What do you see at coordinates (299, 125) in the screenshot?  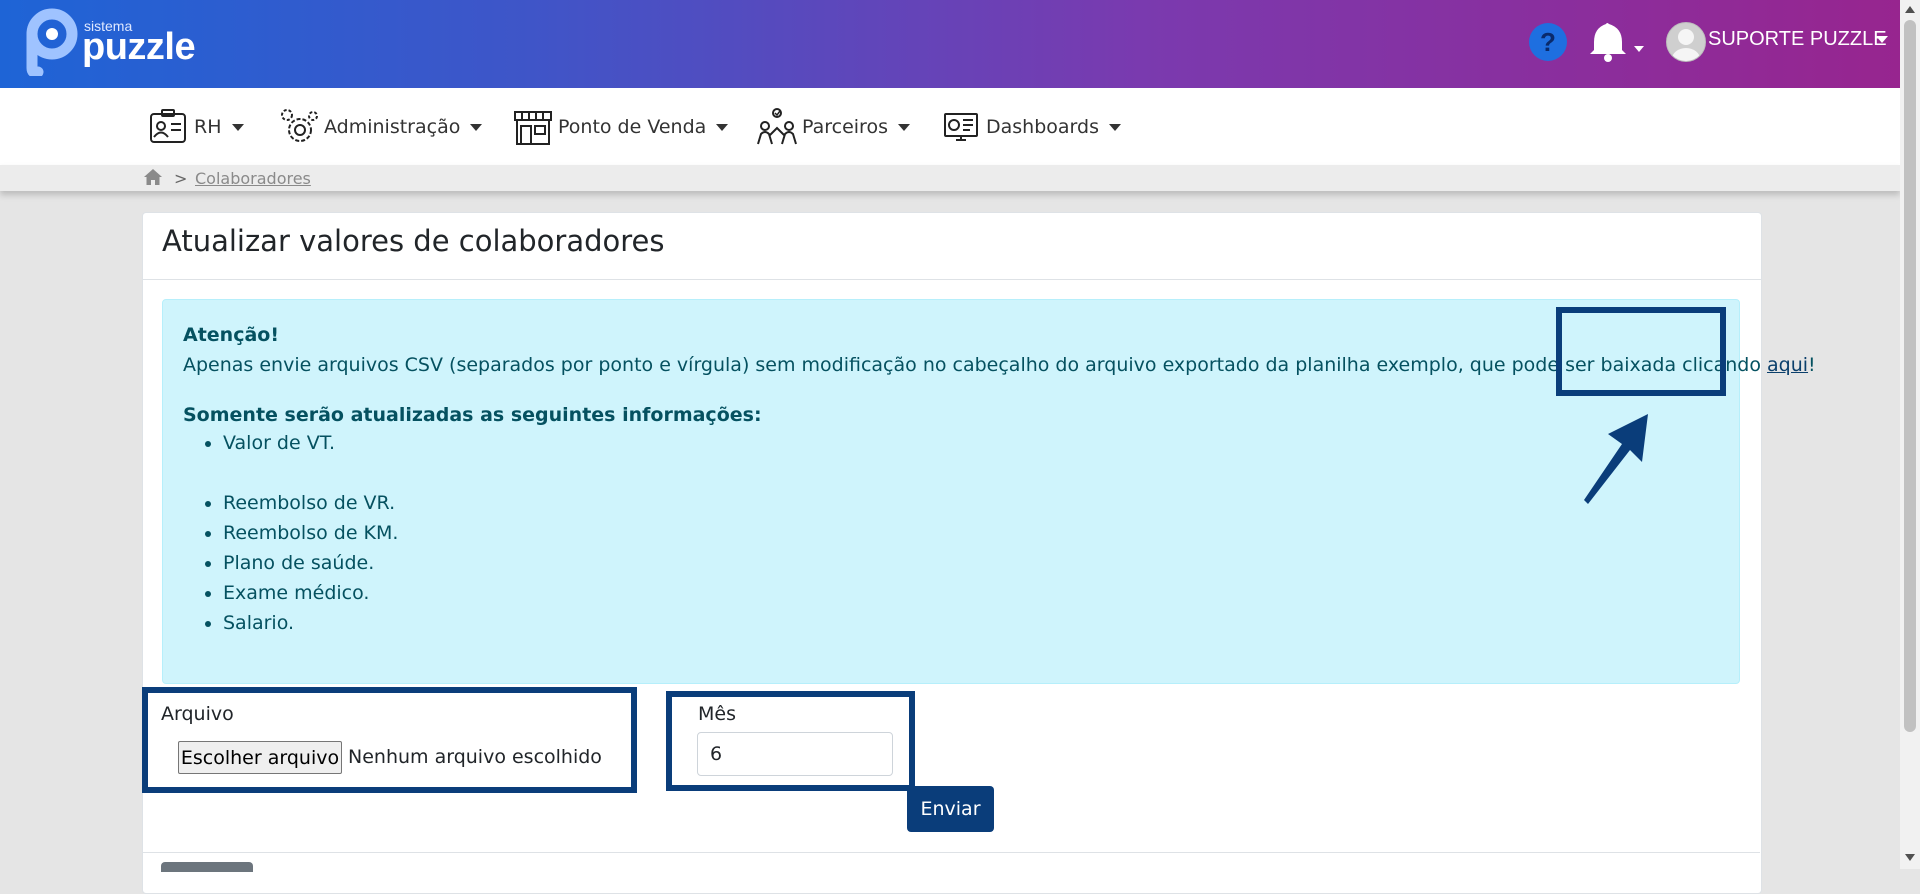 I see `gears-icon` at bounding box center [299, 125].